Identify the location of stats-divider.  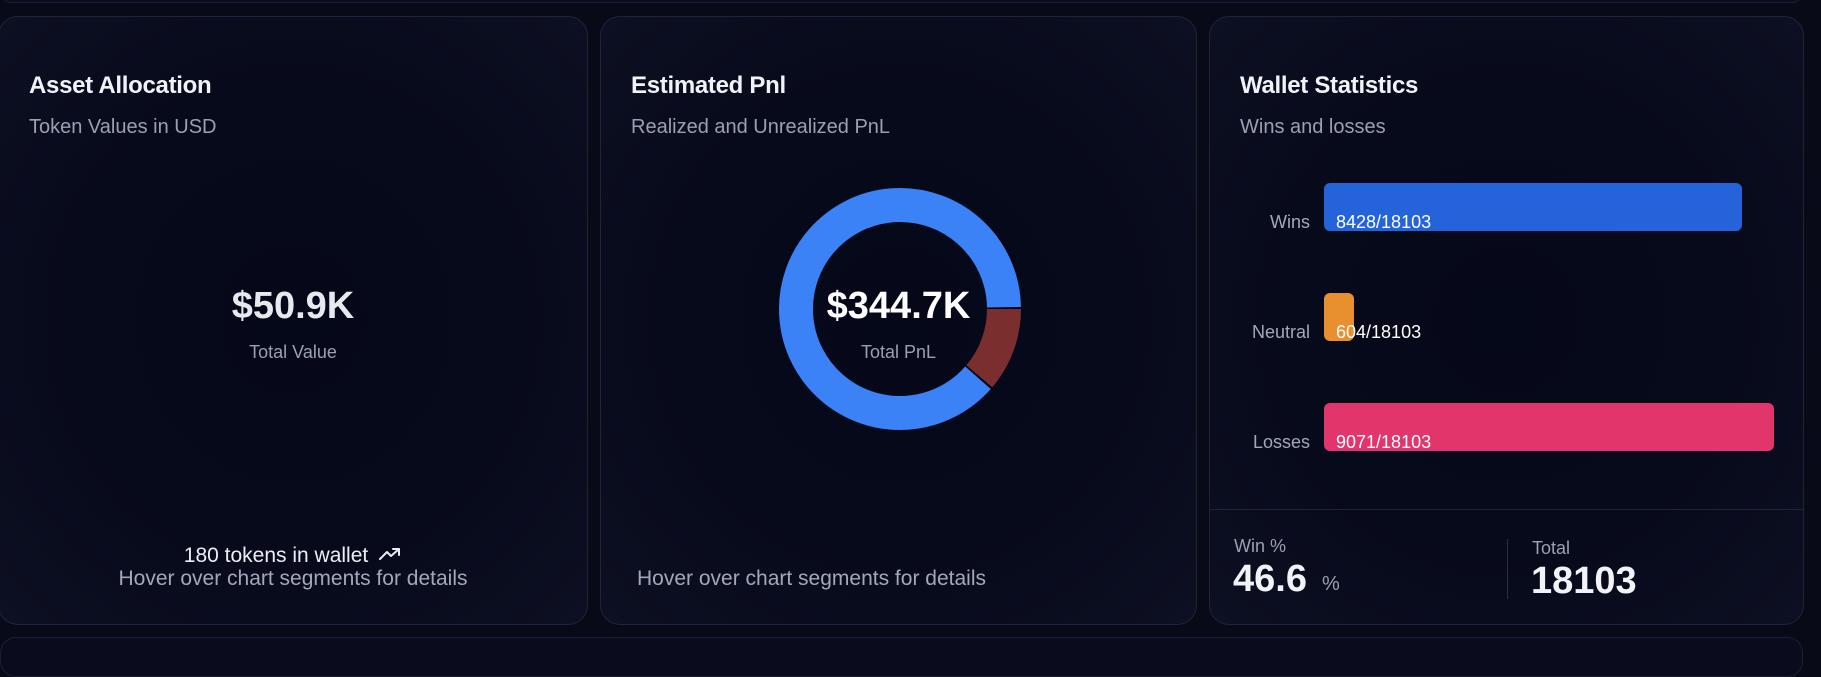
(1506, 509).